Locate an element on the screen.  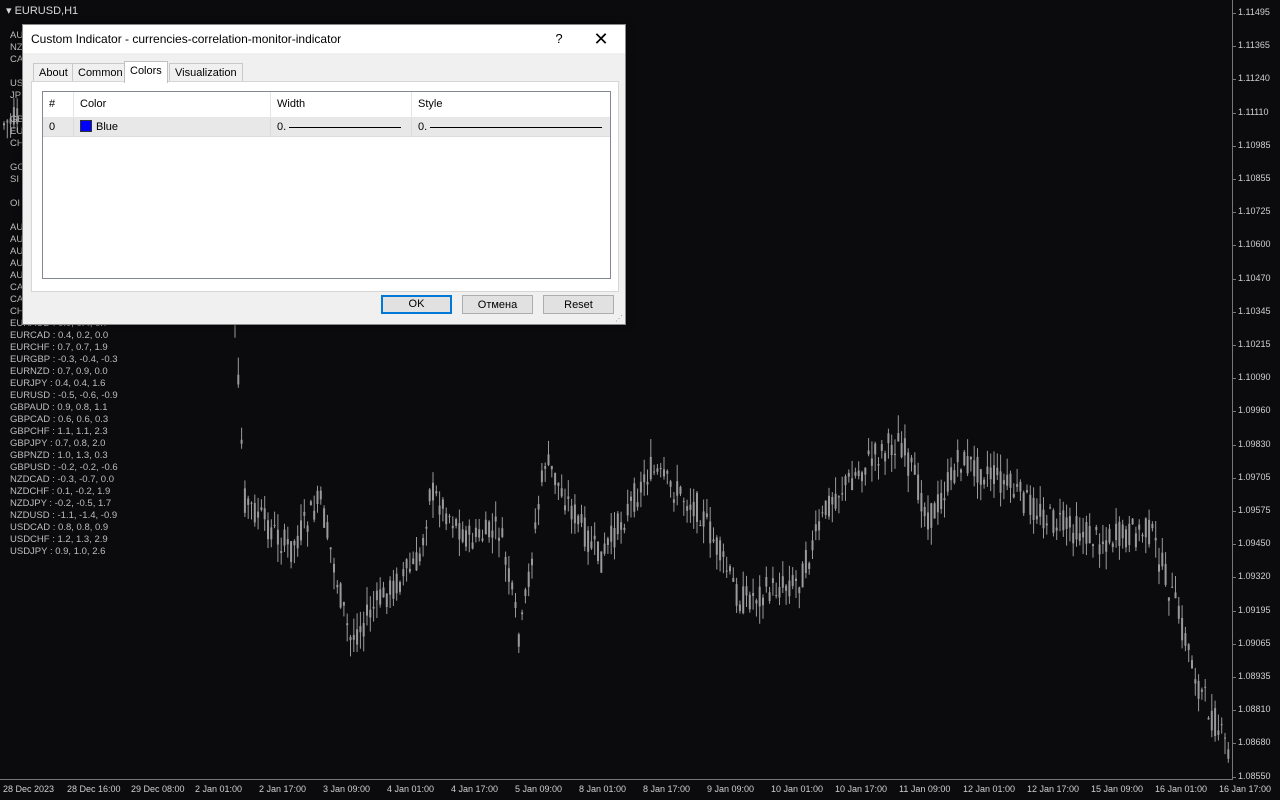
correlation-line: GBPCAD : 0.6, 0.6, 0.3 is located at coordinates (59, 419).